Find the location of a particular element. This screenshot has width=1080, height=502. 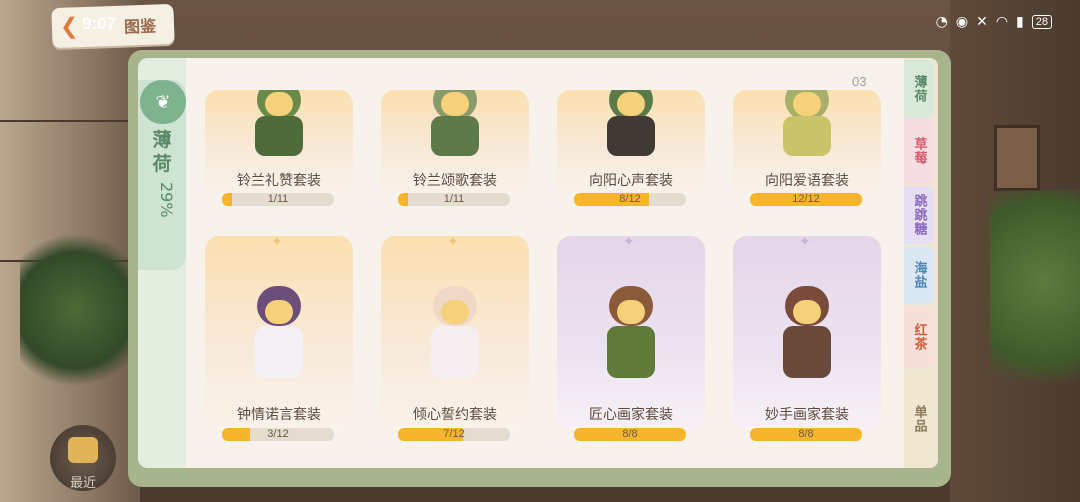

outfit-card: 向阳爱语套装 is located at coordinates (807, 142).